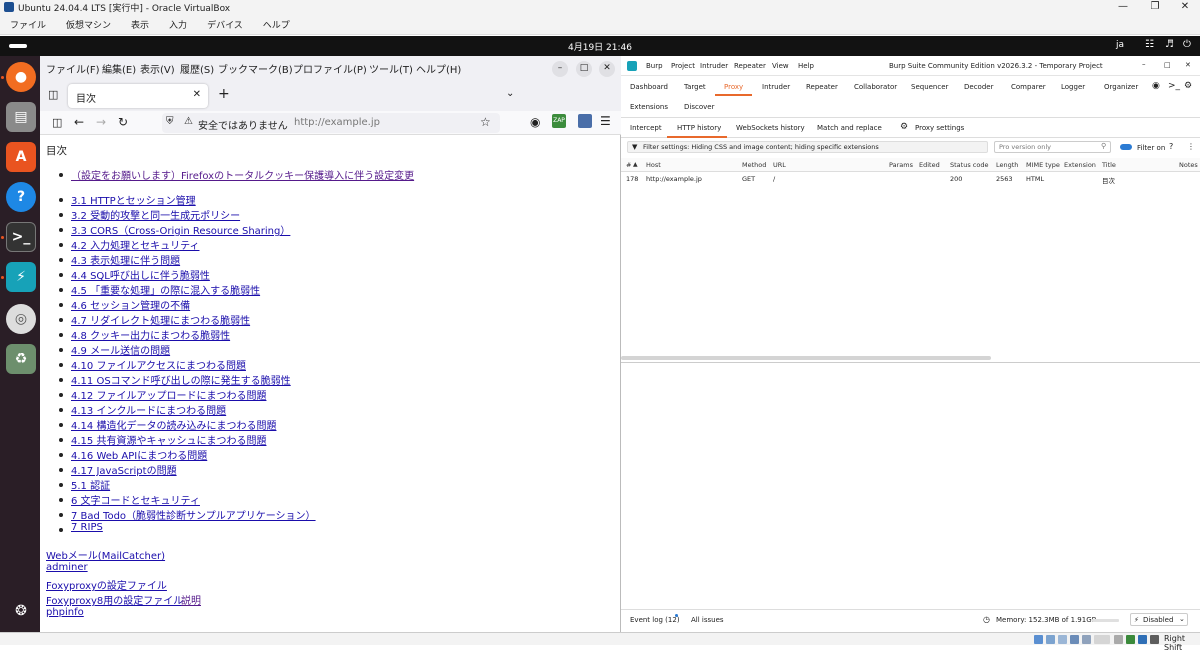 Image resolution: width=1200 pixels, height=652 pixels. What do you see at coordinates (1169, 44) in the screenshot?
I see `volume-icon: ♬` at bounding box center [1169, 44].